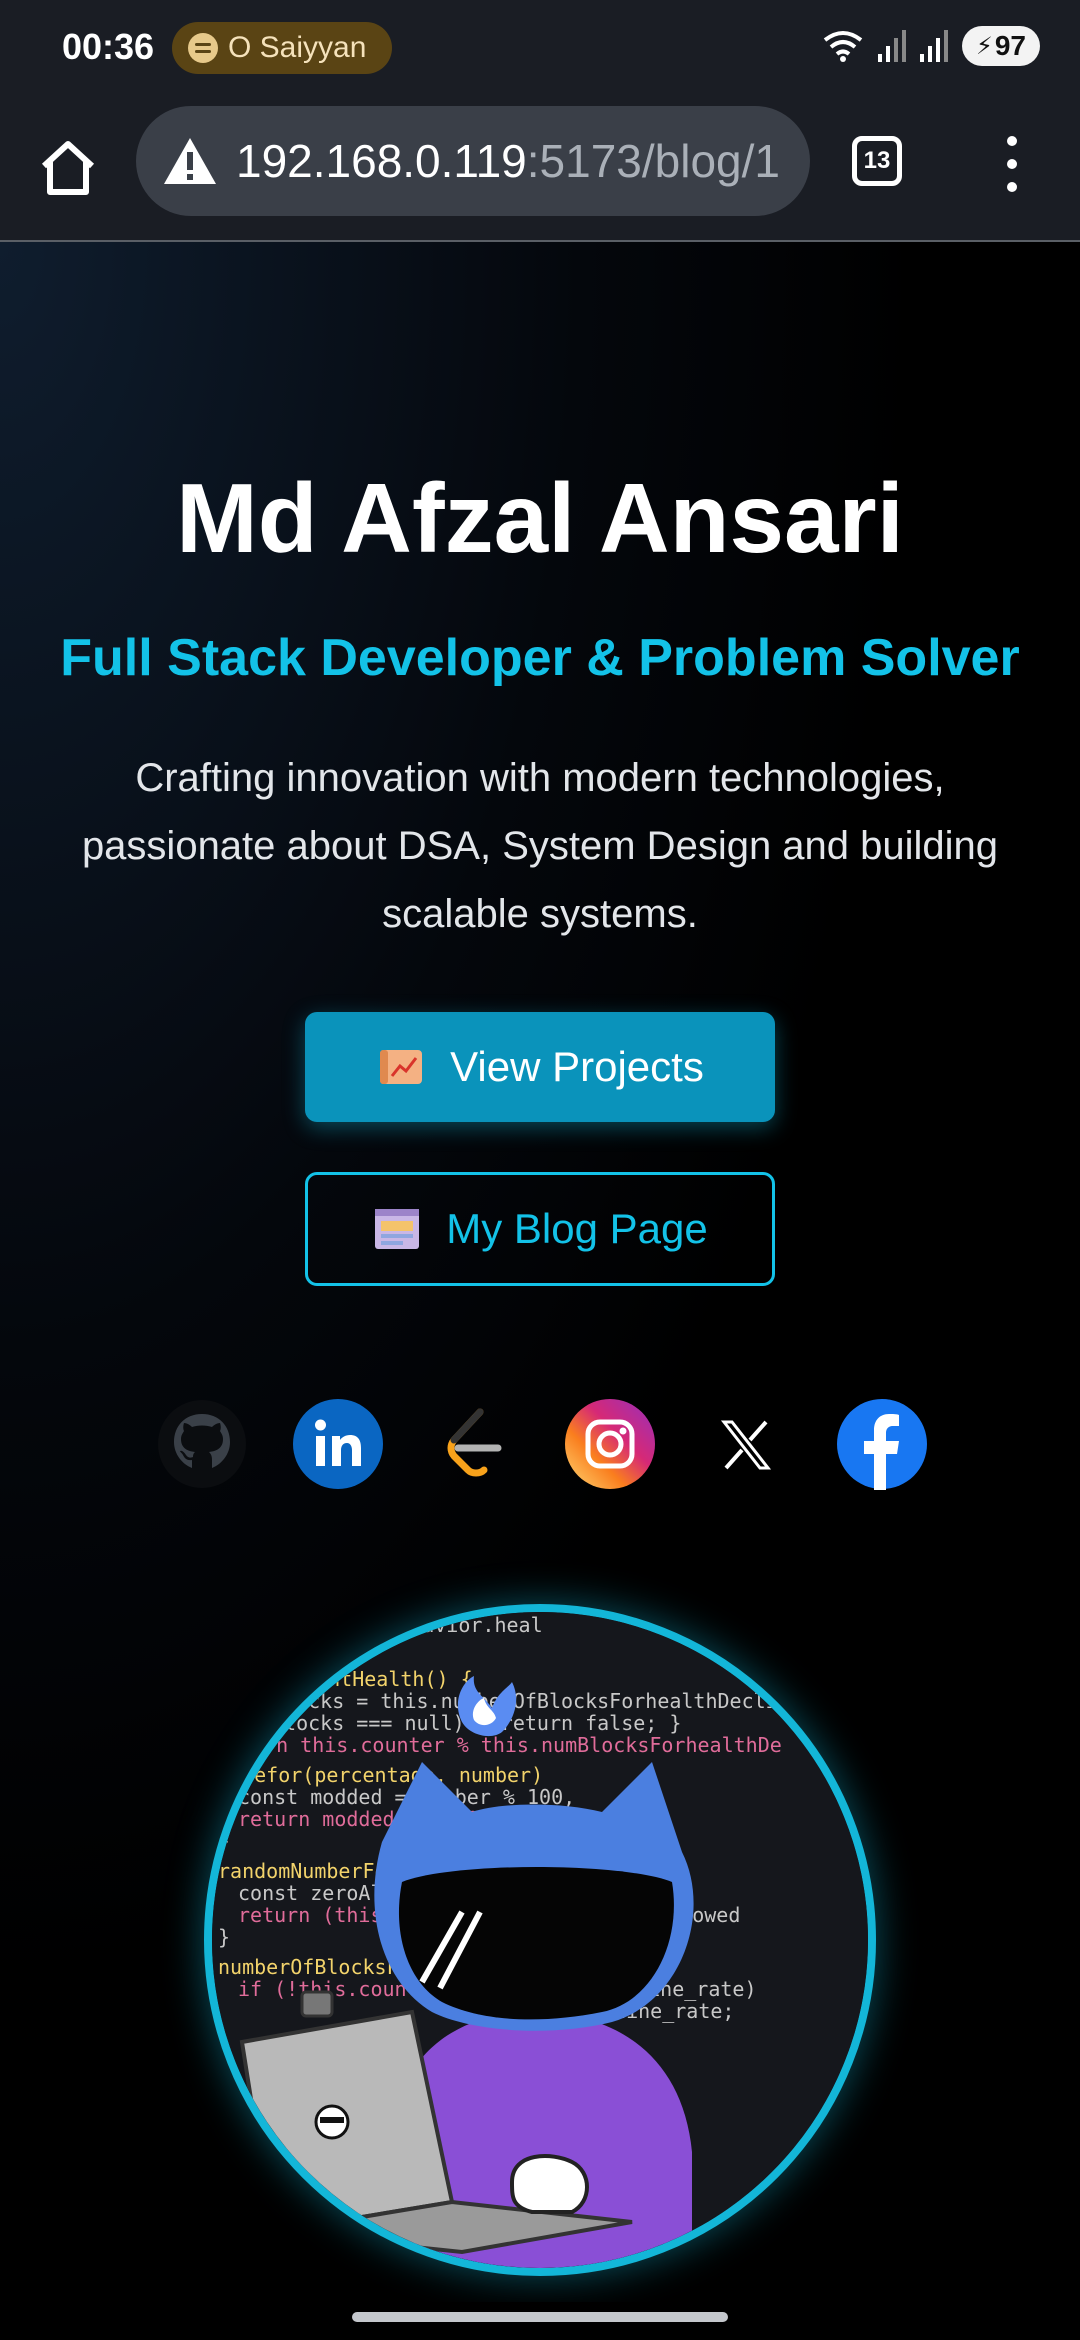 The image size is (1080, 2340). Describe the element at coordinates (68, 168) in the screenshot. I see `home-icon` at that location.